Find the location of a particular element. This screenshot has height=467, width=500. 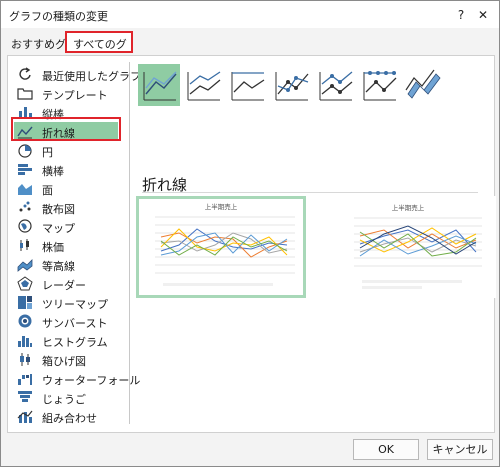

histogram-chart-icon is located at coordinates (25, 341).